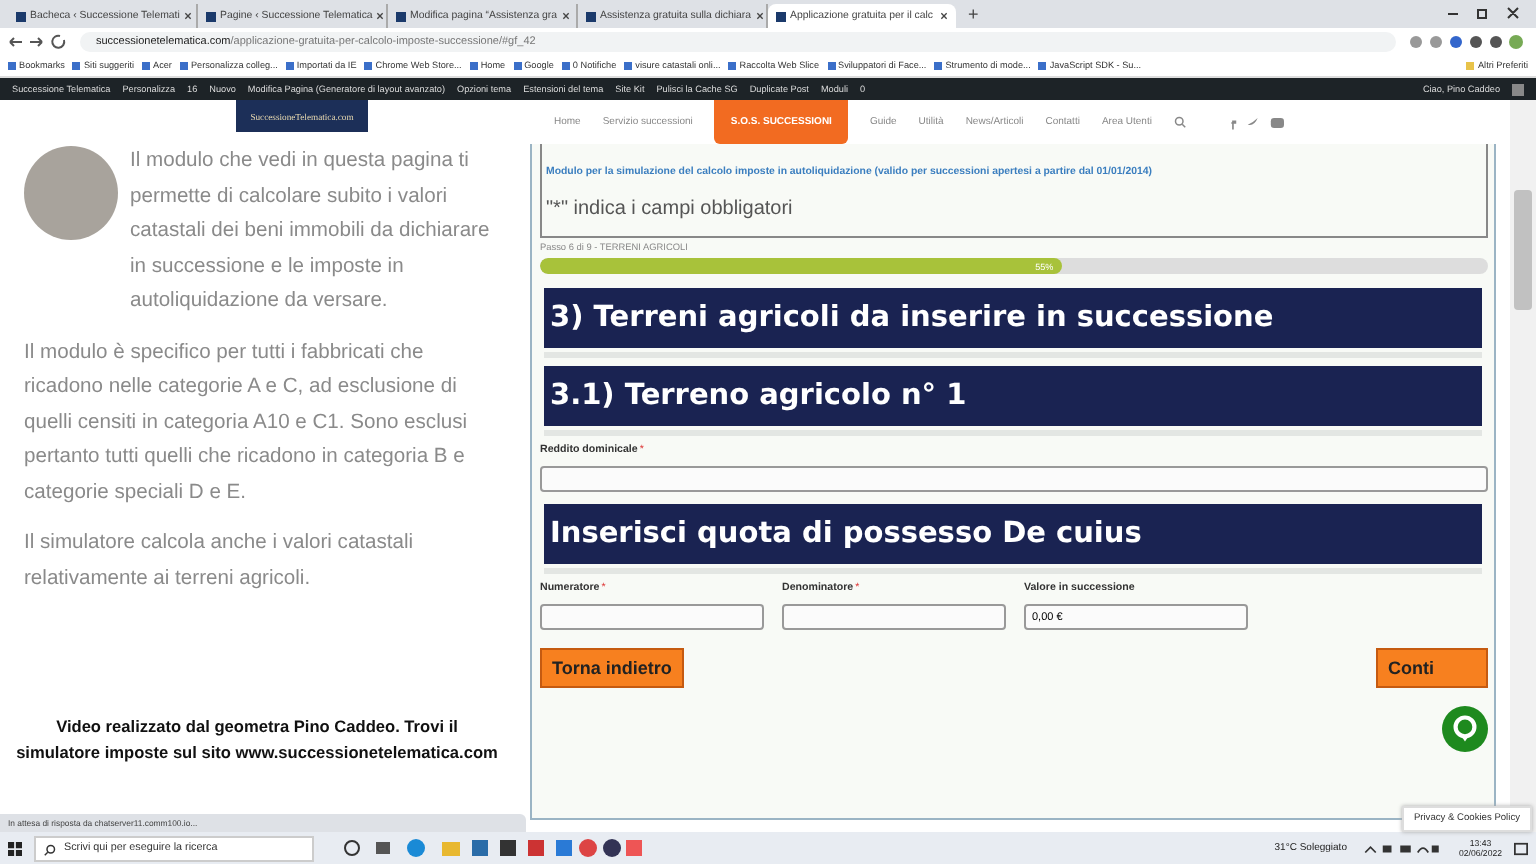  Describe the element at coordinates (15, 848) in the screenshot. I see `windows-start-icon` at that location.